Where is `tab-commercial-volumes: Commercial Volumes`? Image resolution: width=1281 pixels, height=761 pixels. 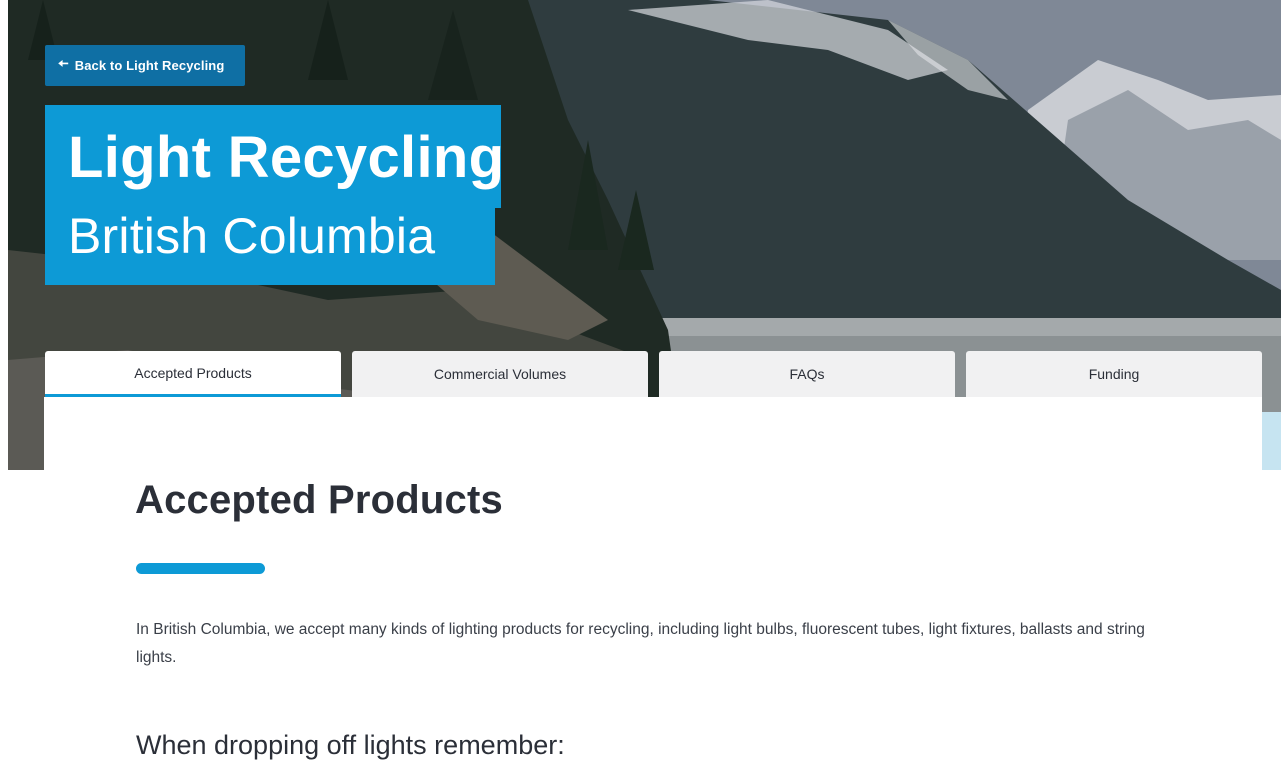 tab-commercial-volumes: Commercial Volumes is located at coordinates (500, 374).